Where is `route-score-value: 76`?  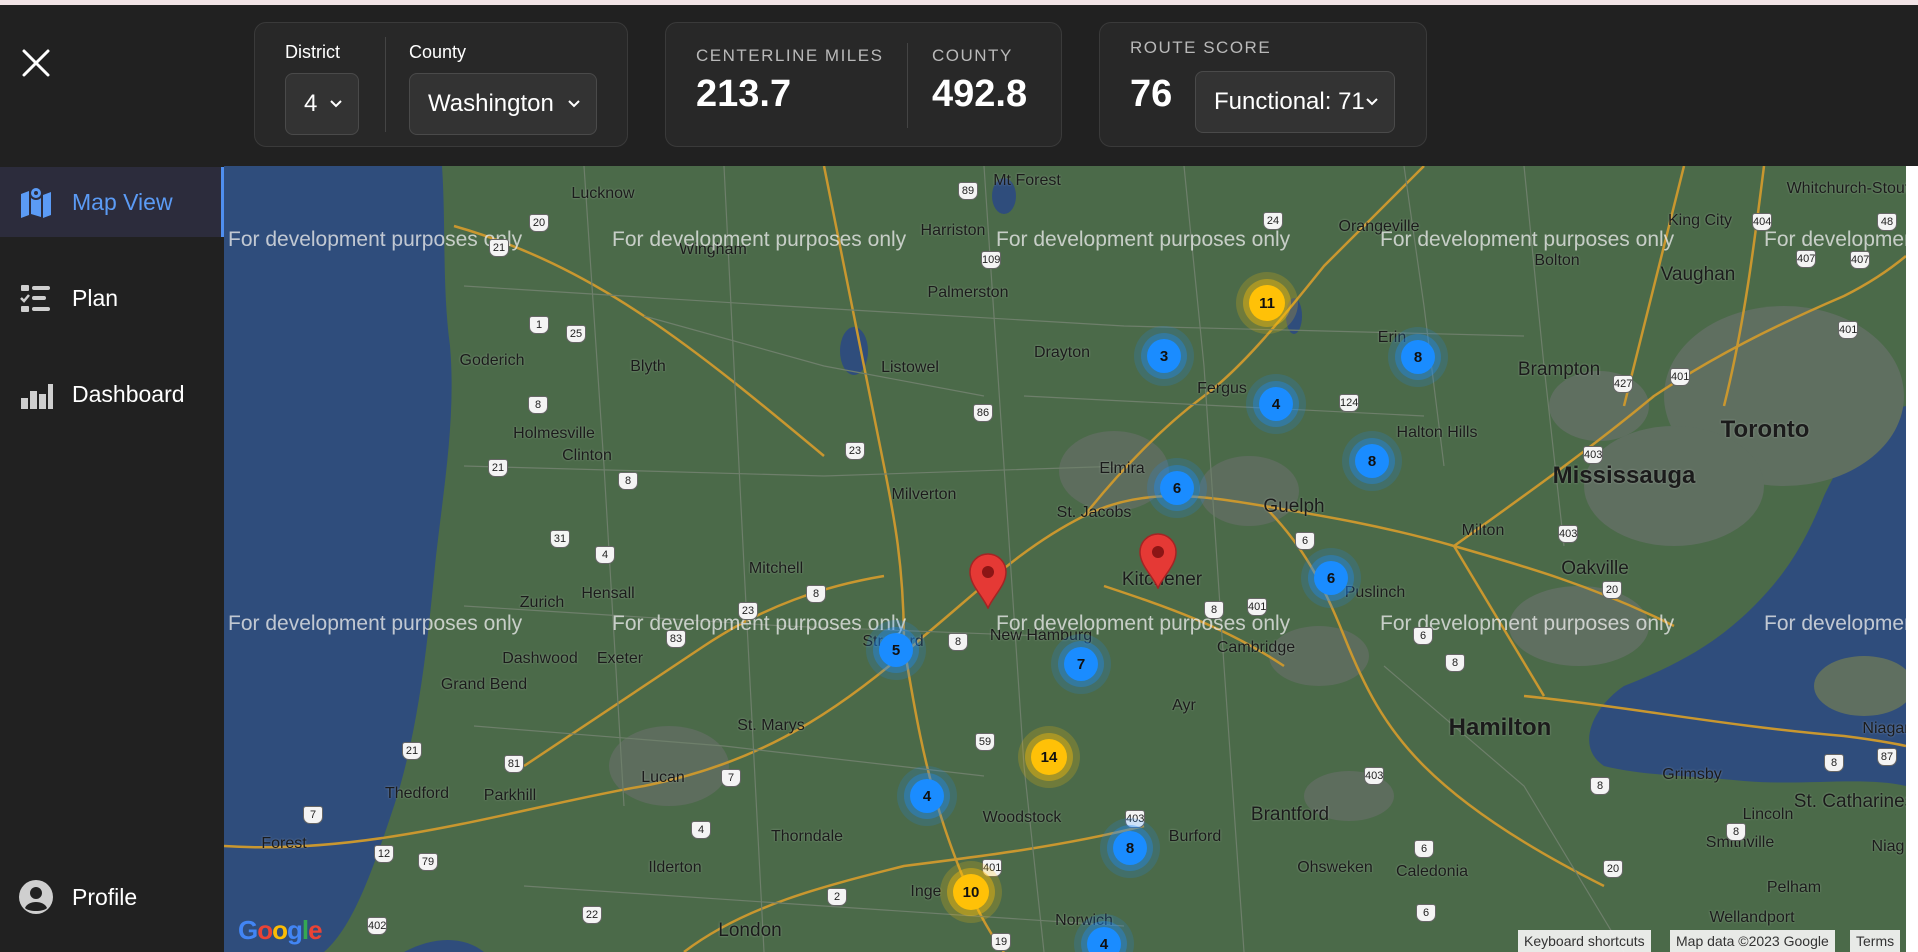
route-score-value: 76 is located at coordinates (1151, 94).